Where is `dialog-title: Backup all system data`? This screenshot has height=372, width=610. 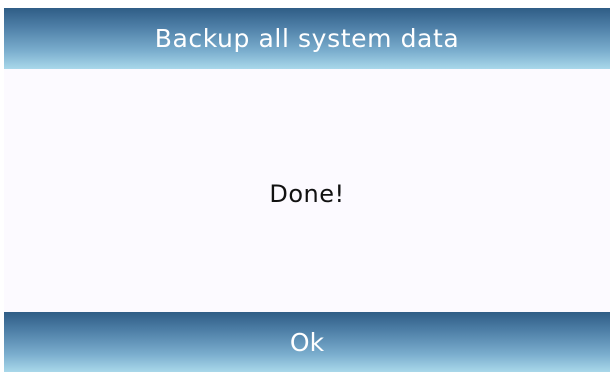
dialog-title: Backup all system data is located at coordinates (307, 38).